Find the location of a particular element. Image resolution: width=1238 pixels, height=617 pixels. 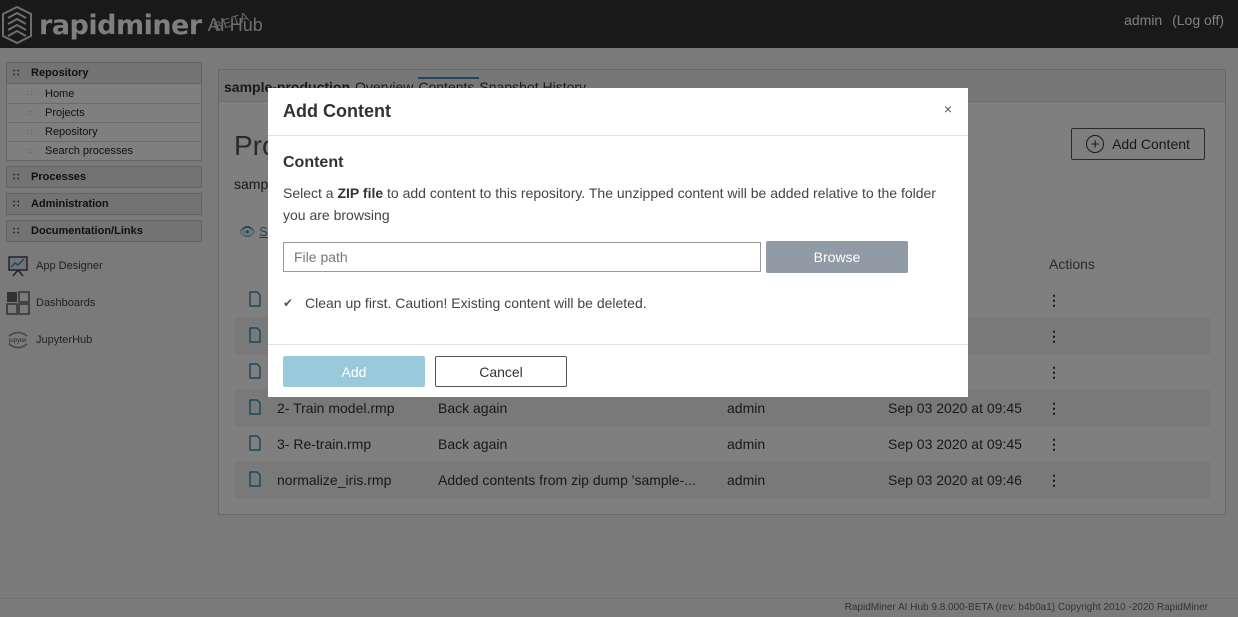

add-button: Add is located at coordinates (354, 371).